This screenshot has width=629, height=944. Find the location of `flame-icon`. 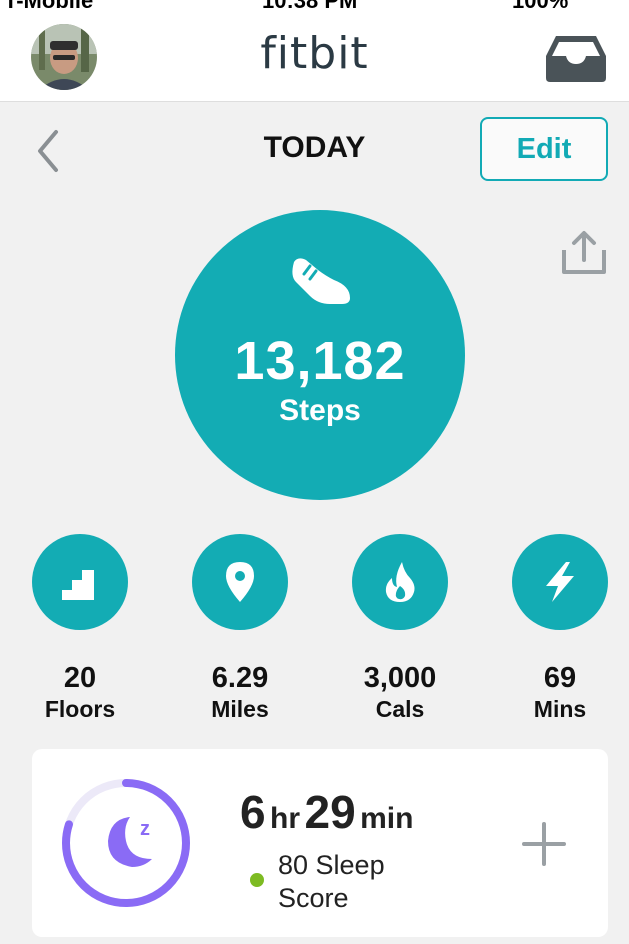

flame-icon is located at coordinates (400, 582).